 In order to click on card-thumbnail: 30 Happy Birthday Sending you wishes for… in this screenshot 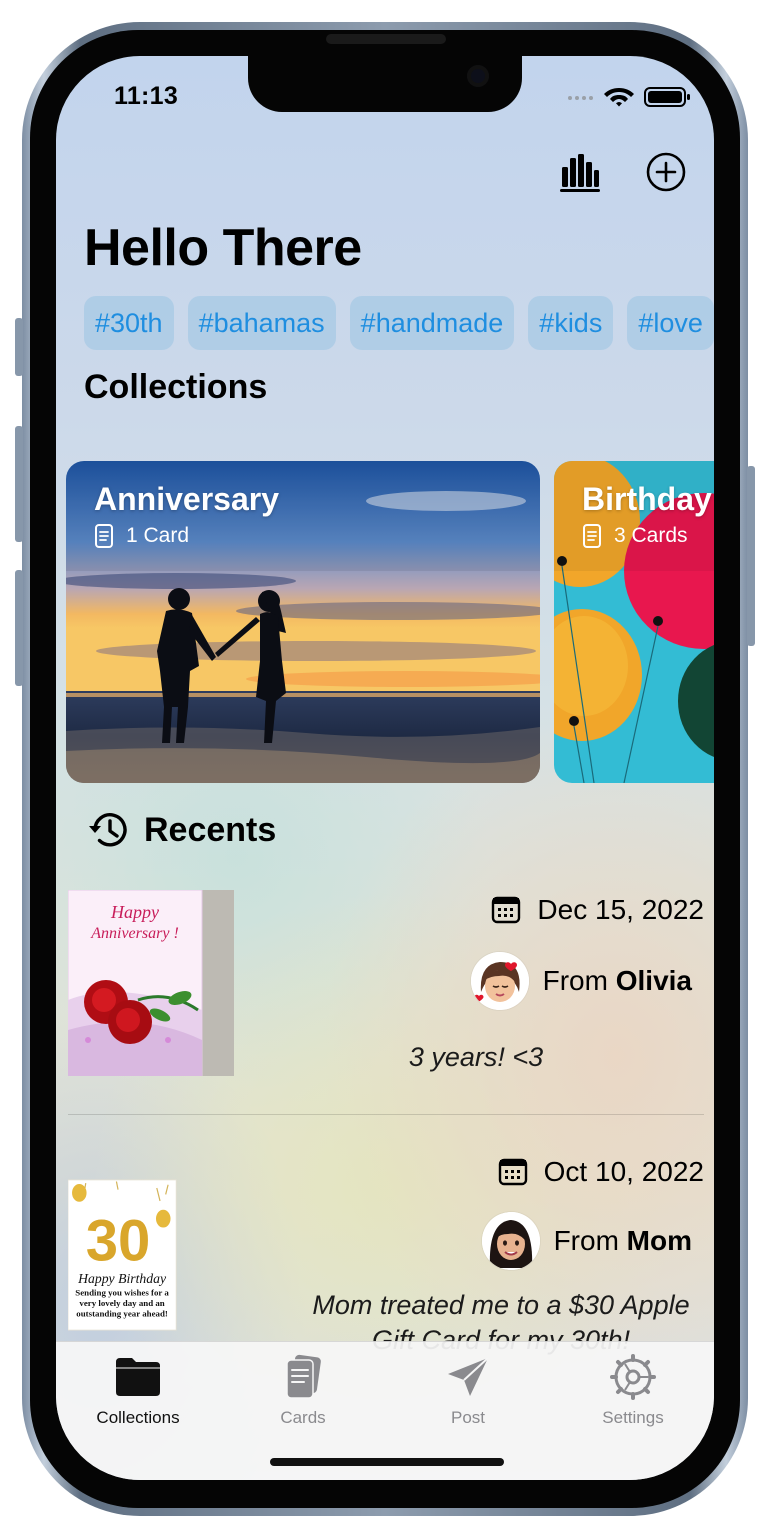, I will do `click(135, 1255)`.